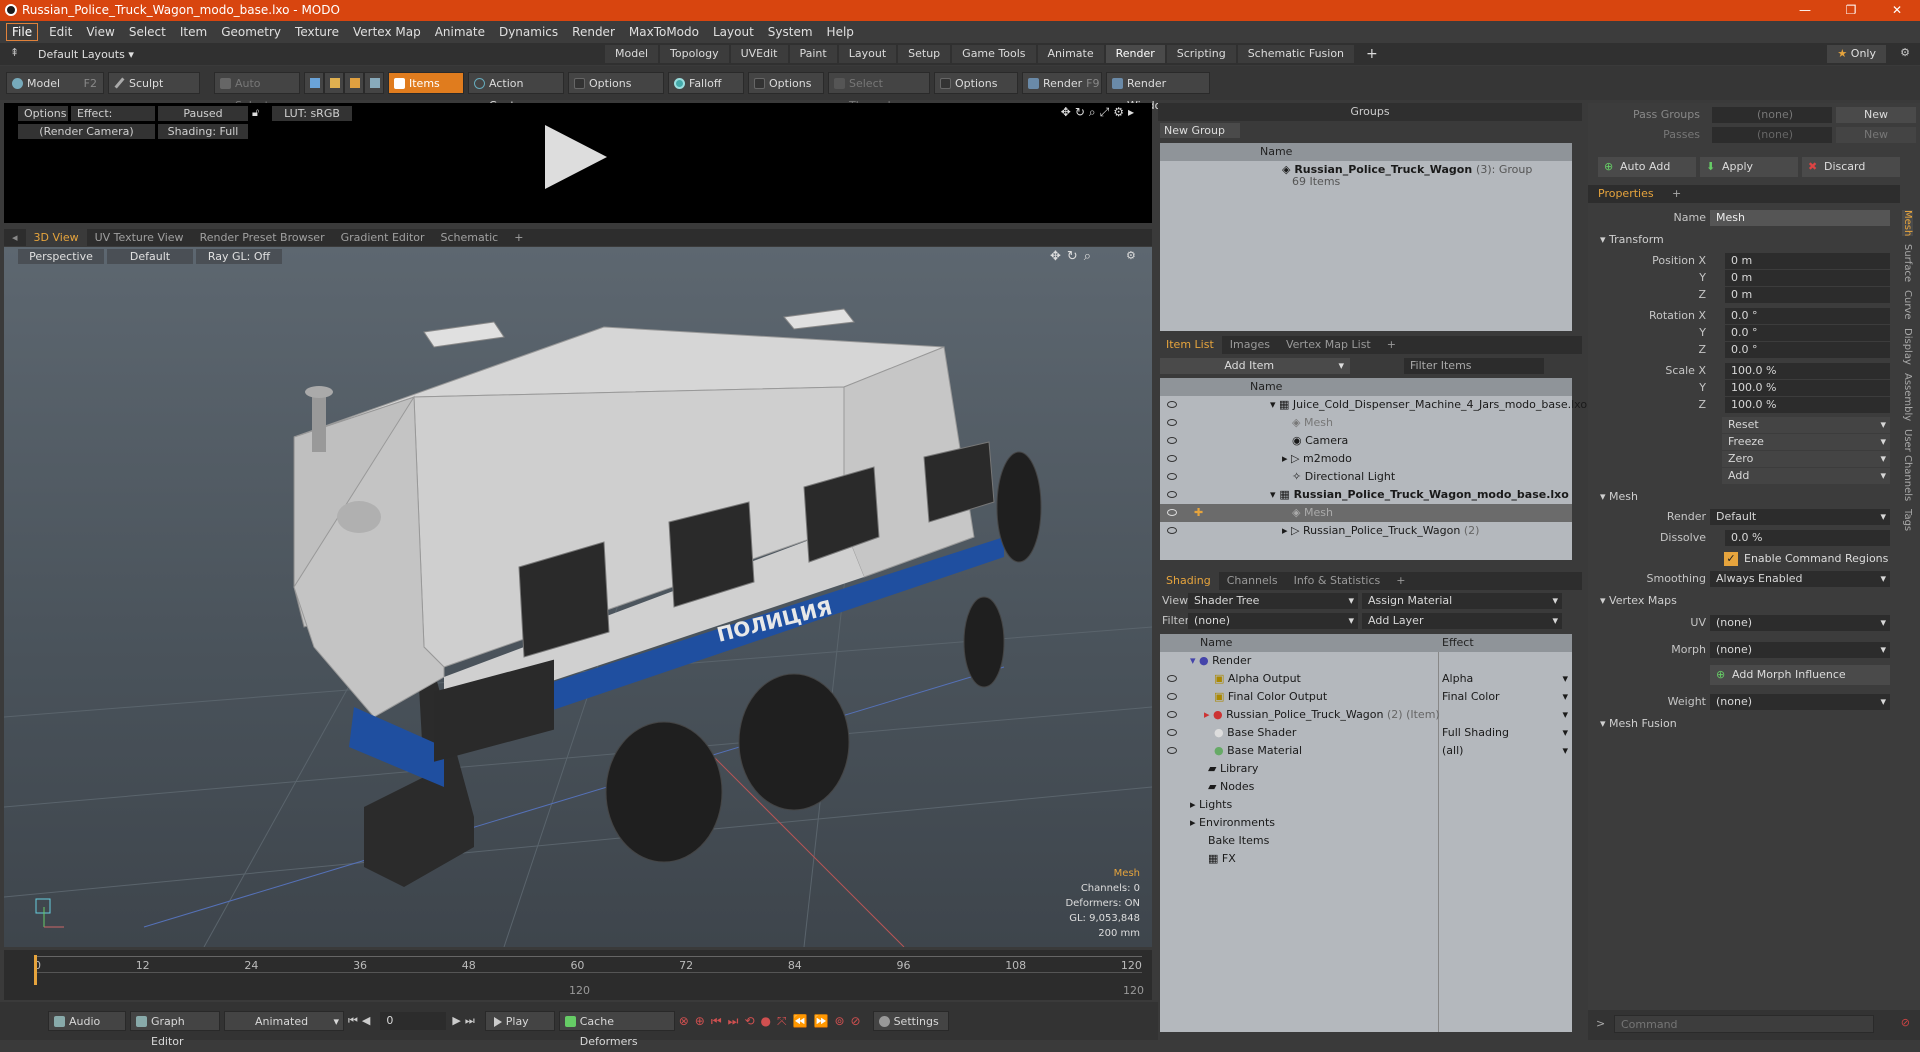  What do you see at coordinates (1851, 10) in the screenshot?
I see `maximize-button: ❐` at bounding box center [1851, 10].